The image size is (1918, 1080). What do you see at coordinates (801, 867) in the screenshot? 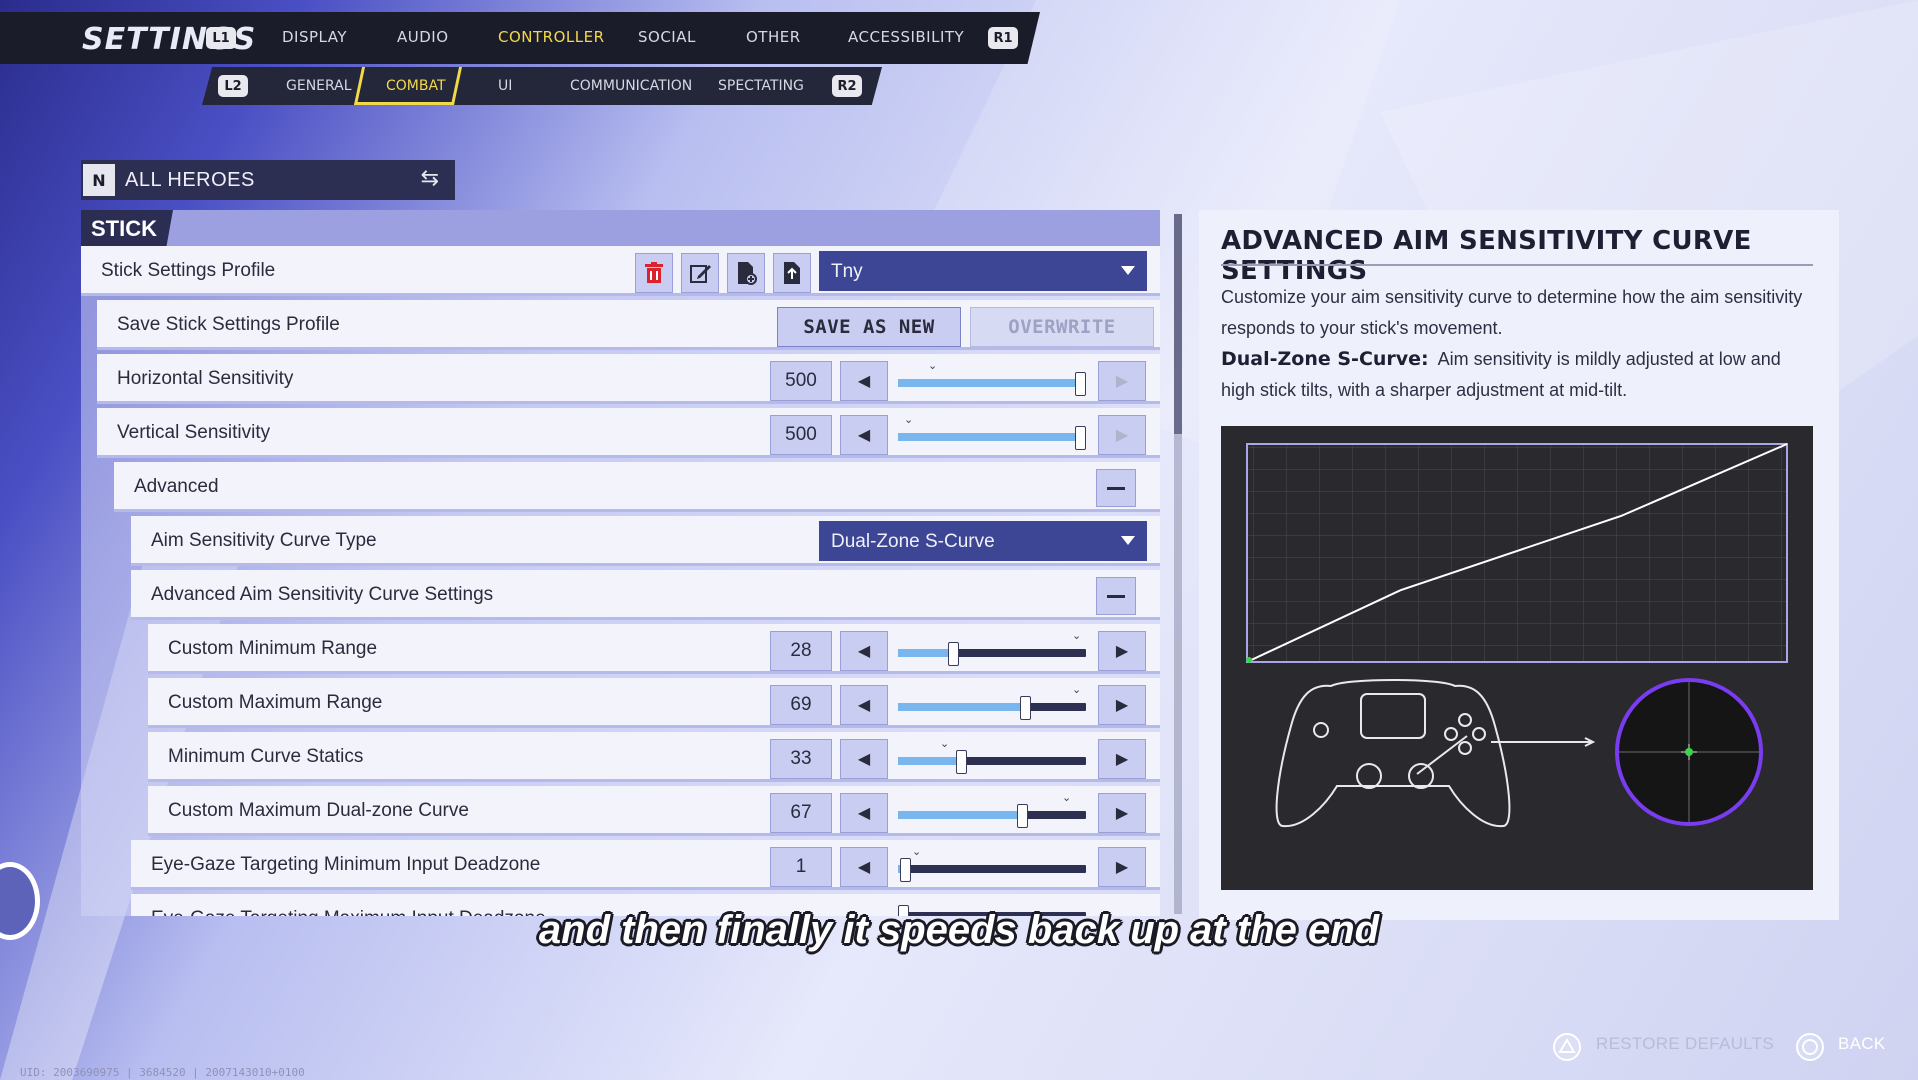
I see `value-box: 1` at bounding box center [801, 867].